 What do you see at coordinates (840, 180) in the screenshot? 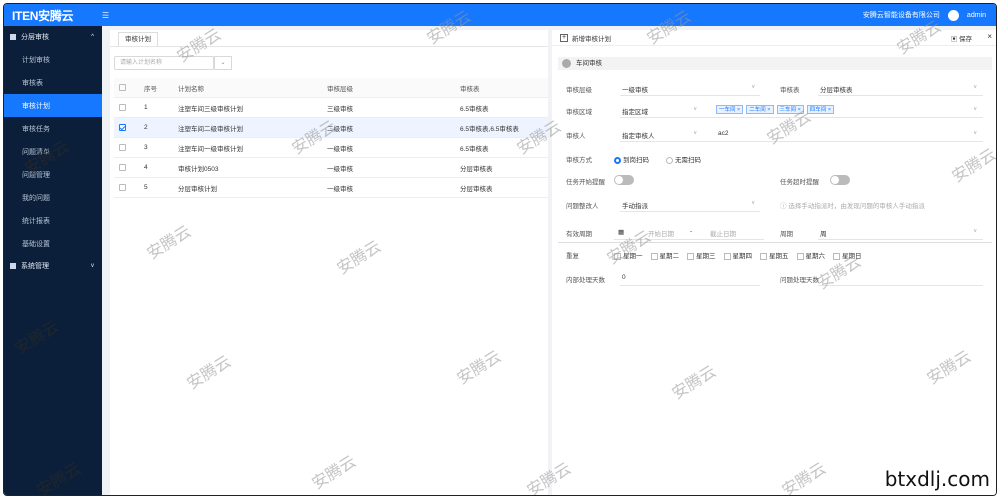
I see `timeout-remind-toggle` at bounding box center [840, 180].